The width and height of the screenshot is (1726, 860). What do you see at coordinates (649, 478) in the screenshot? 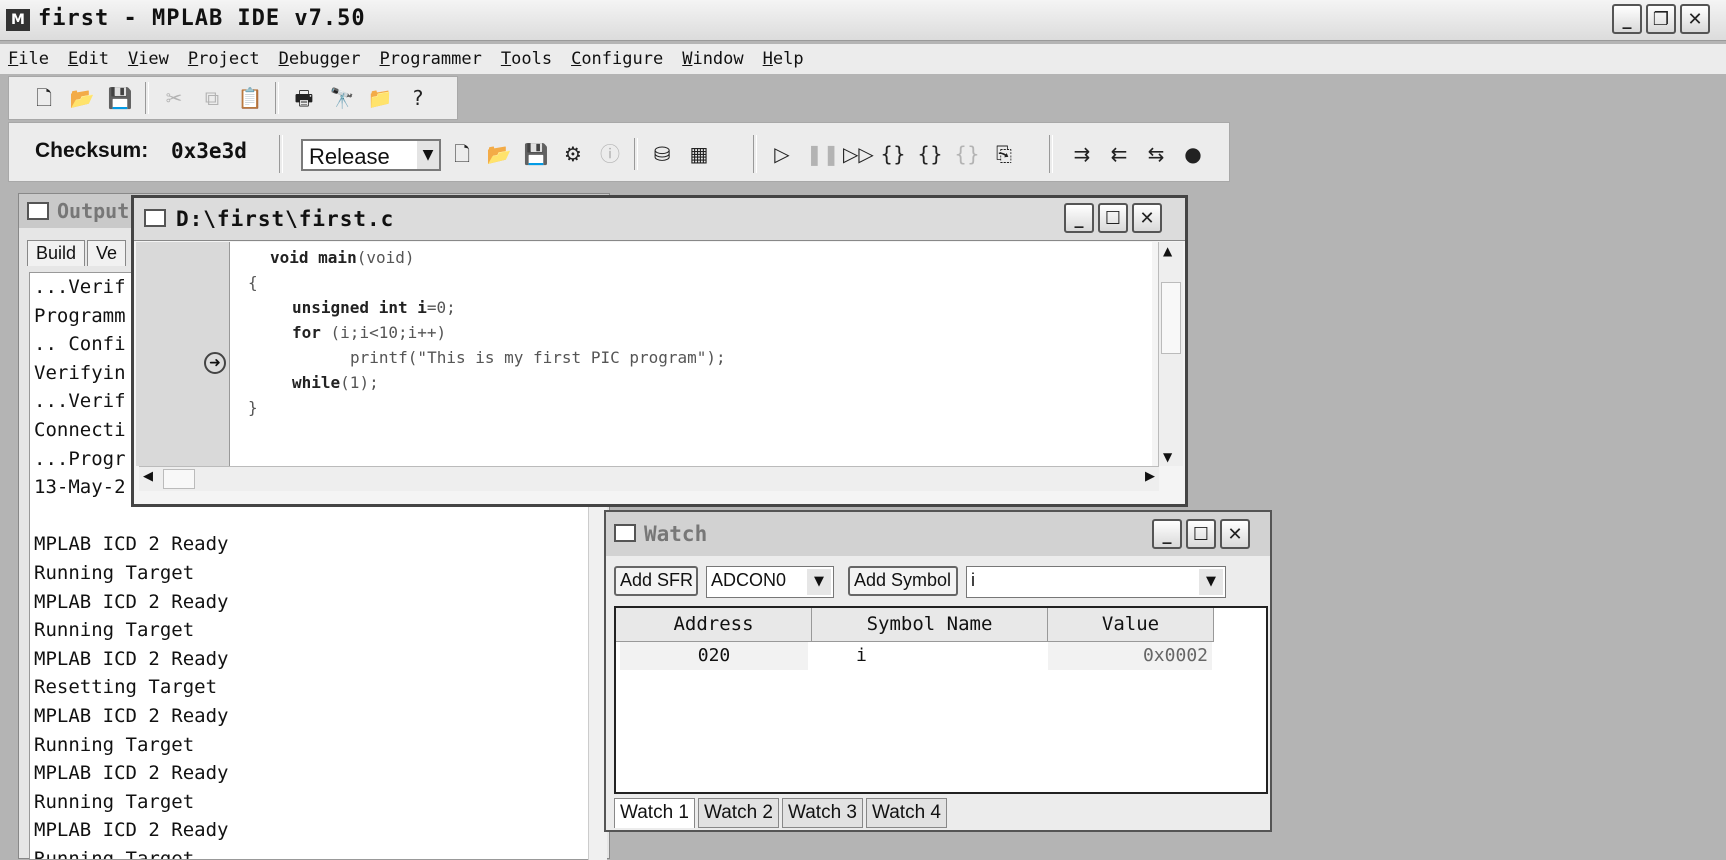
I see `editor-horizontal-scrollbar: ◀ ▶` at bounding box center [649, 478].